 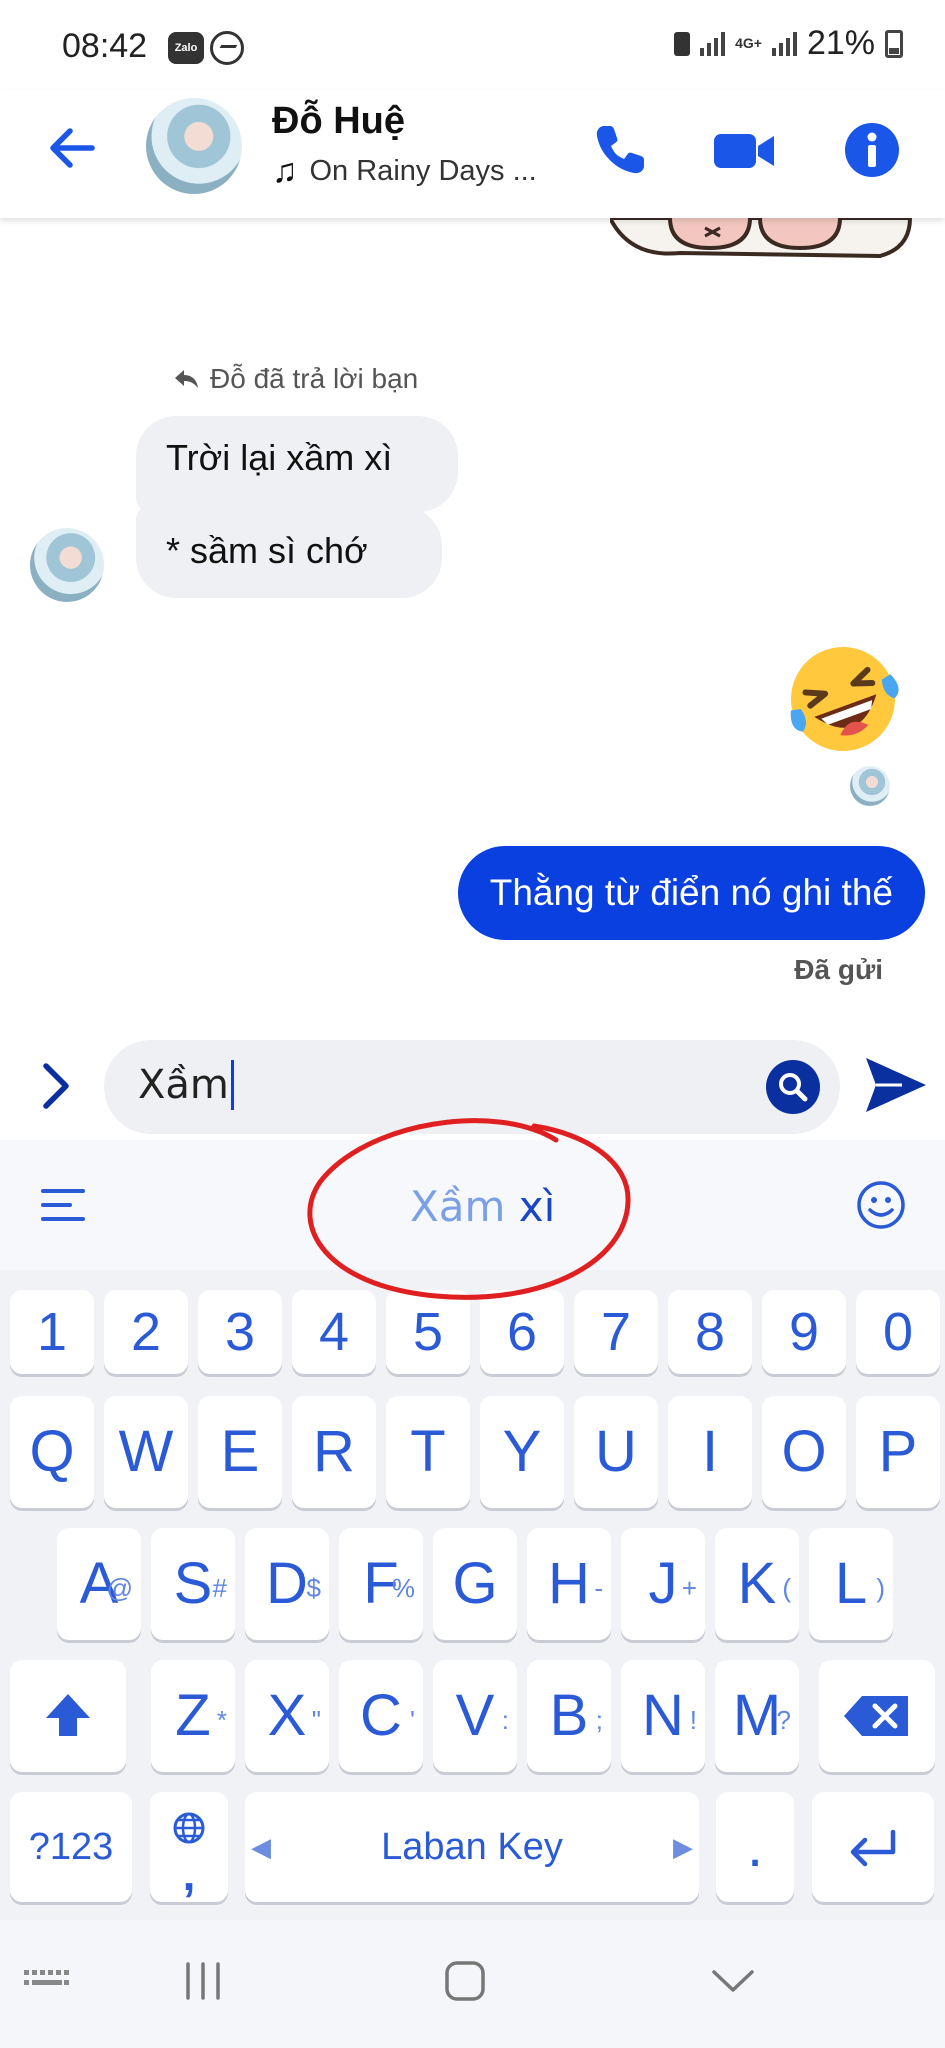 What do you see at coordinates (755, 1847) in the screenshot?
I see `period-key: .` at bounding box center [755, 1847].